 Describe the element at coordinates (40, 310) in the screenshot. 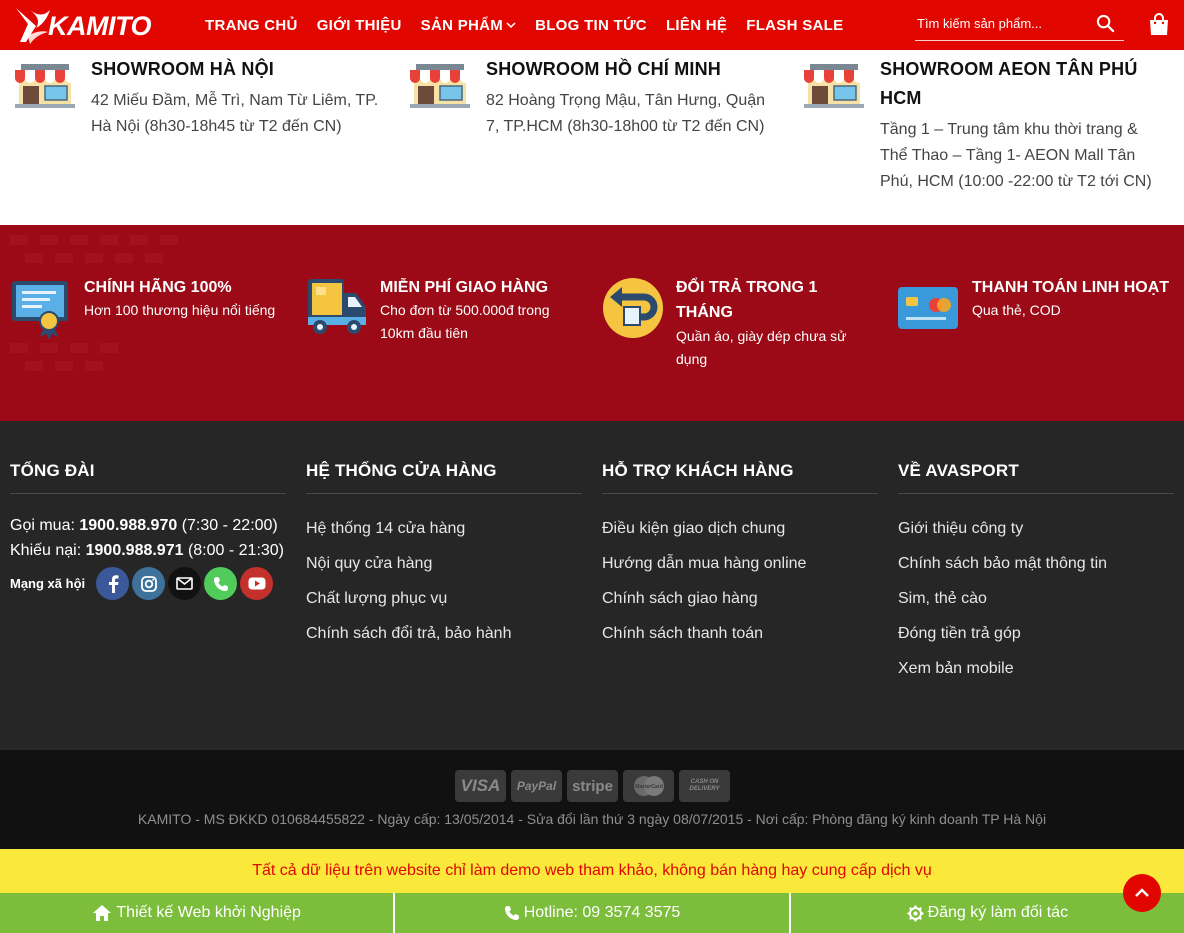

I see `certificate-icon` at that location.